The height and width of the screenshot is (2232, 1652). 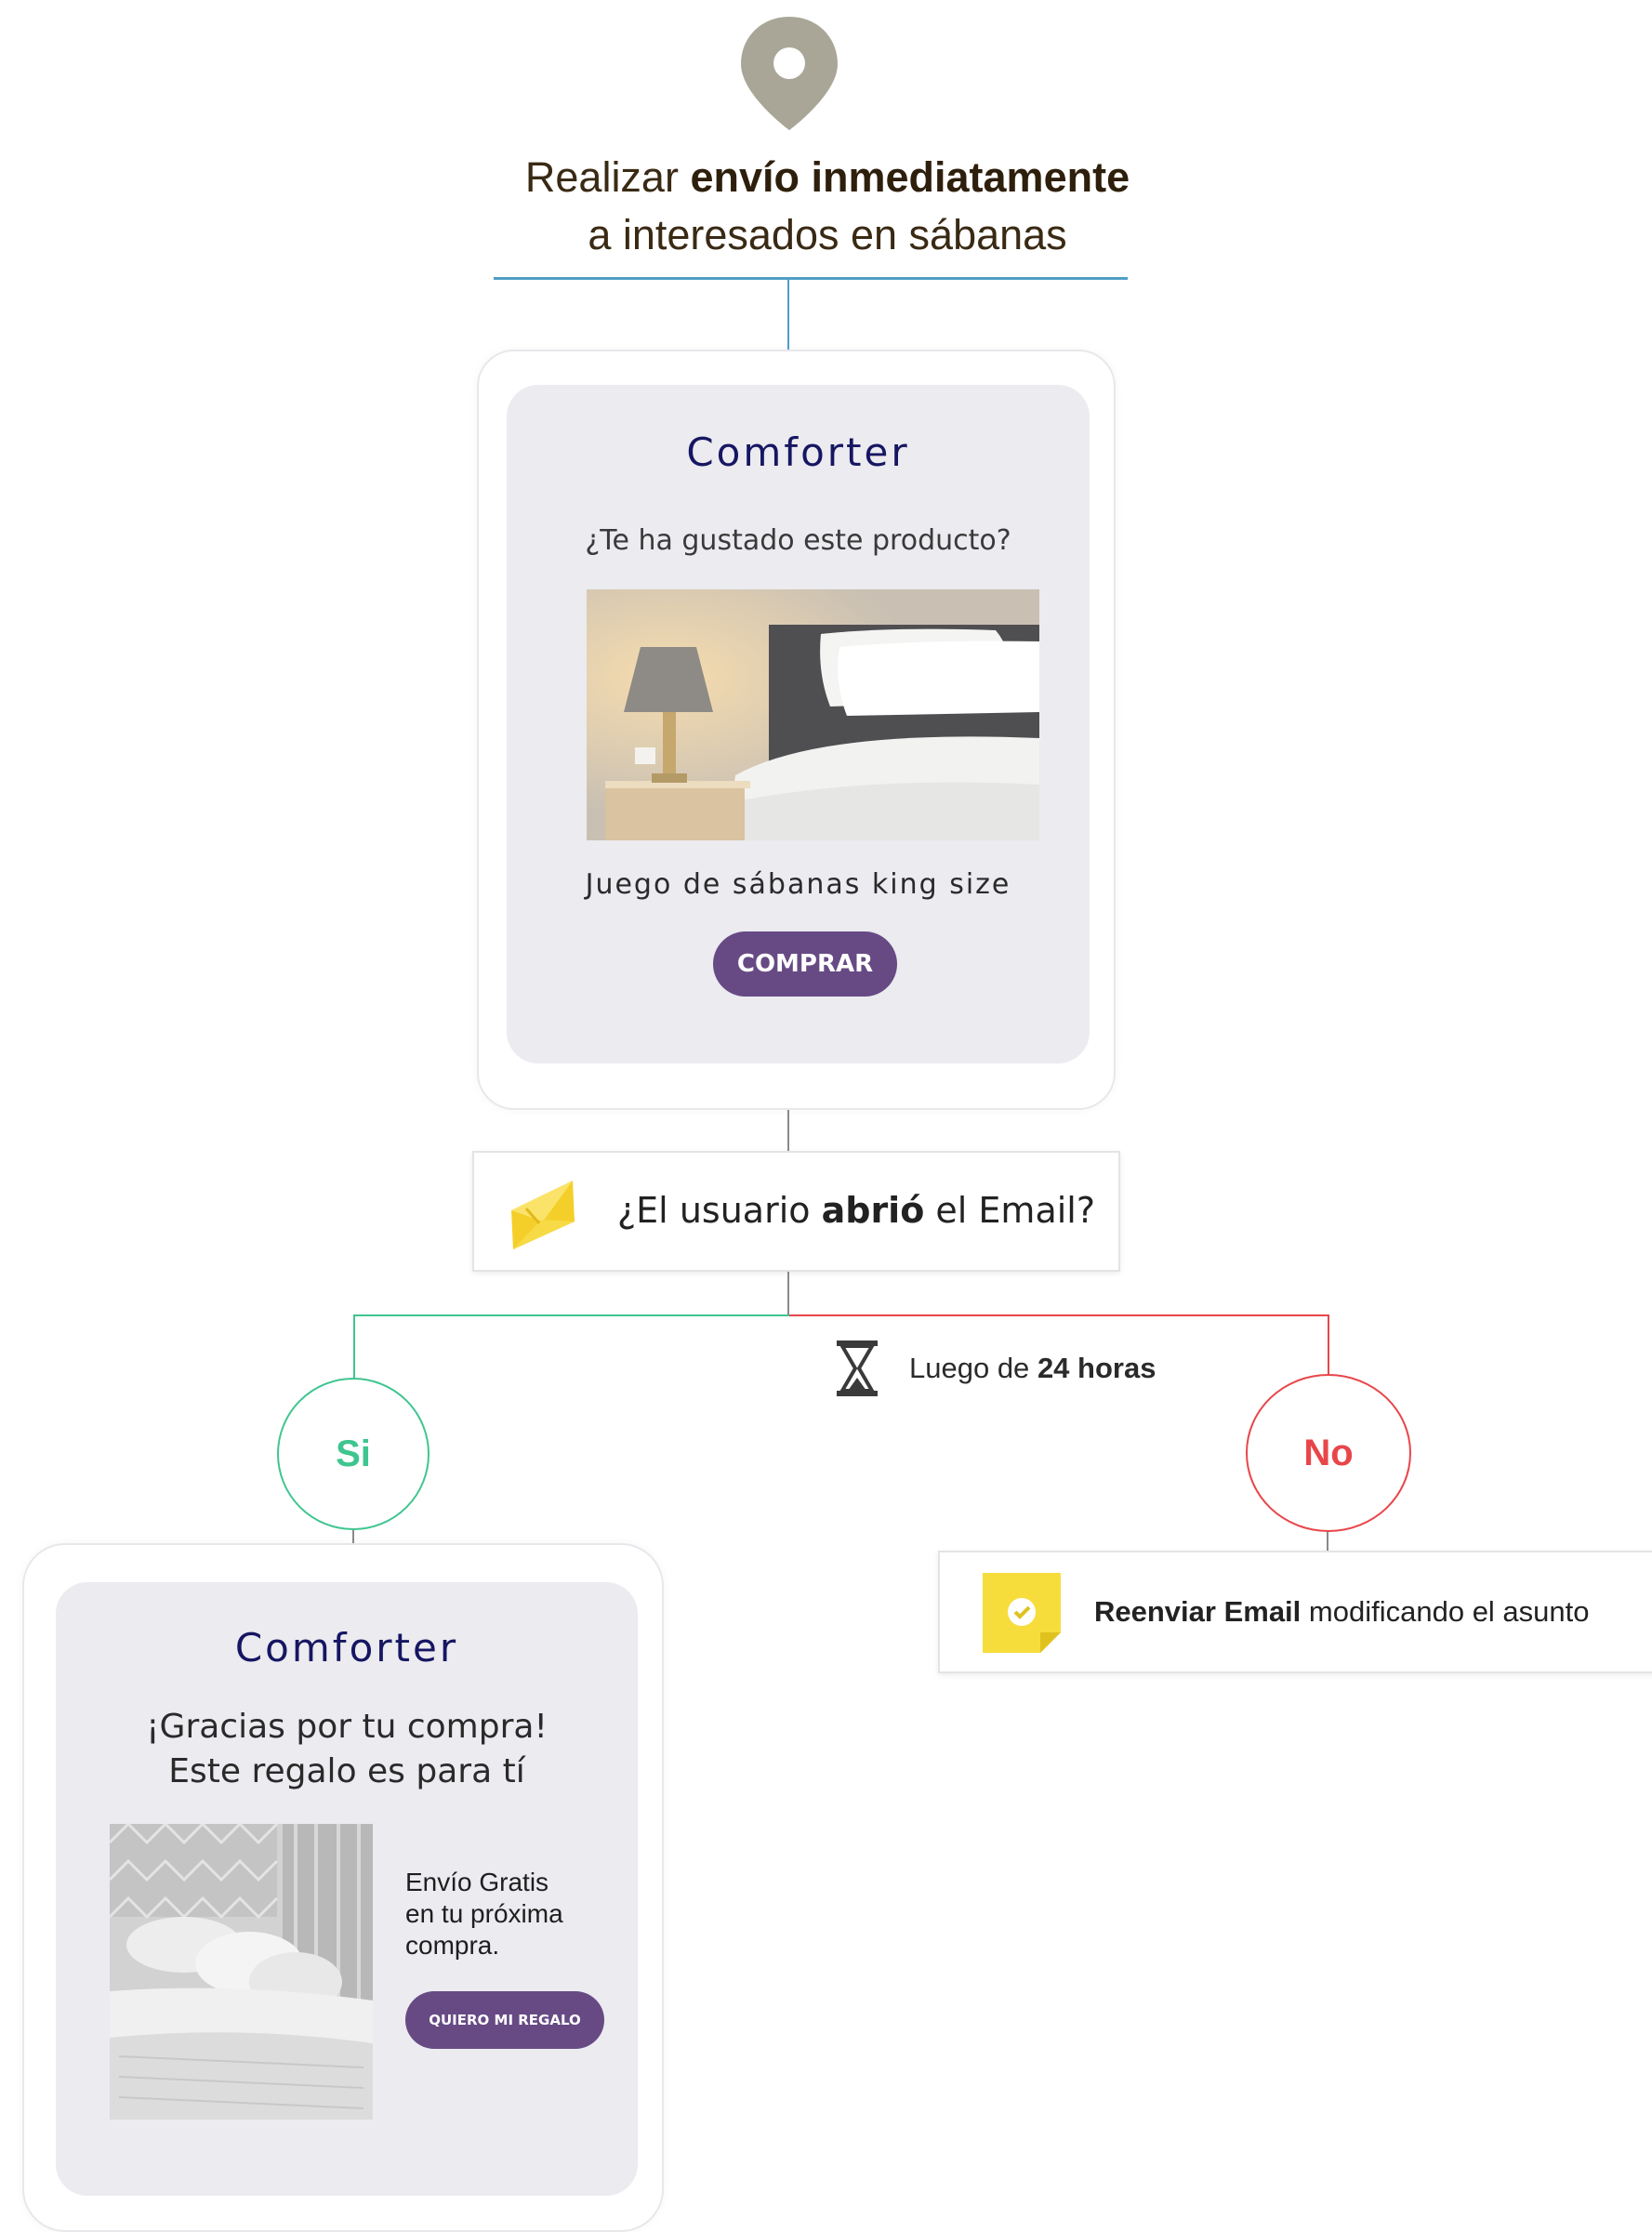 I want to click on claim-gift-button: QUIERO MI REGALO, so click(x=504, y=2020).